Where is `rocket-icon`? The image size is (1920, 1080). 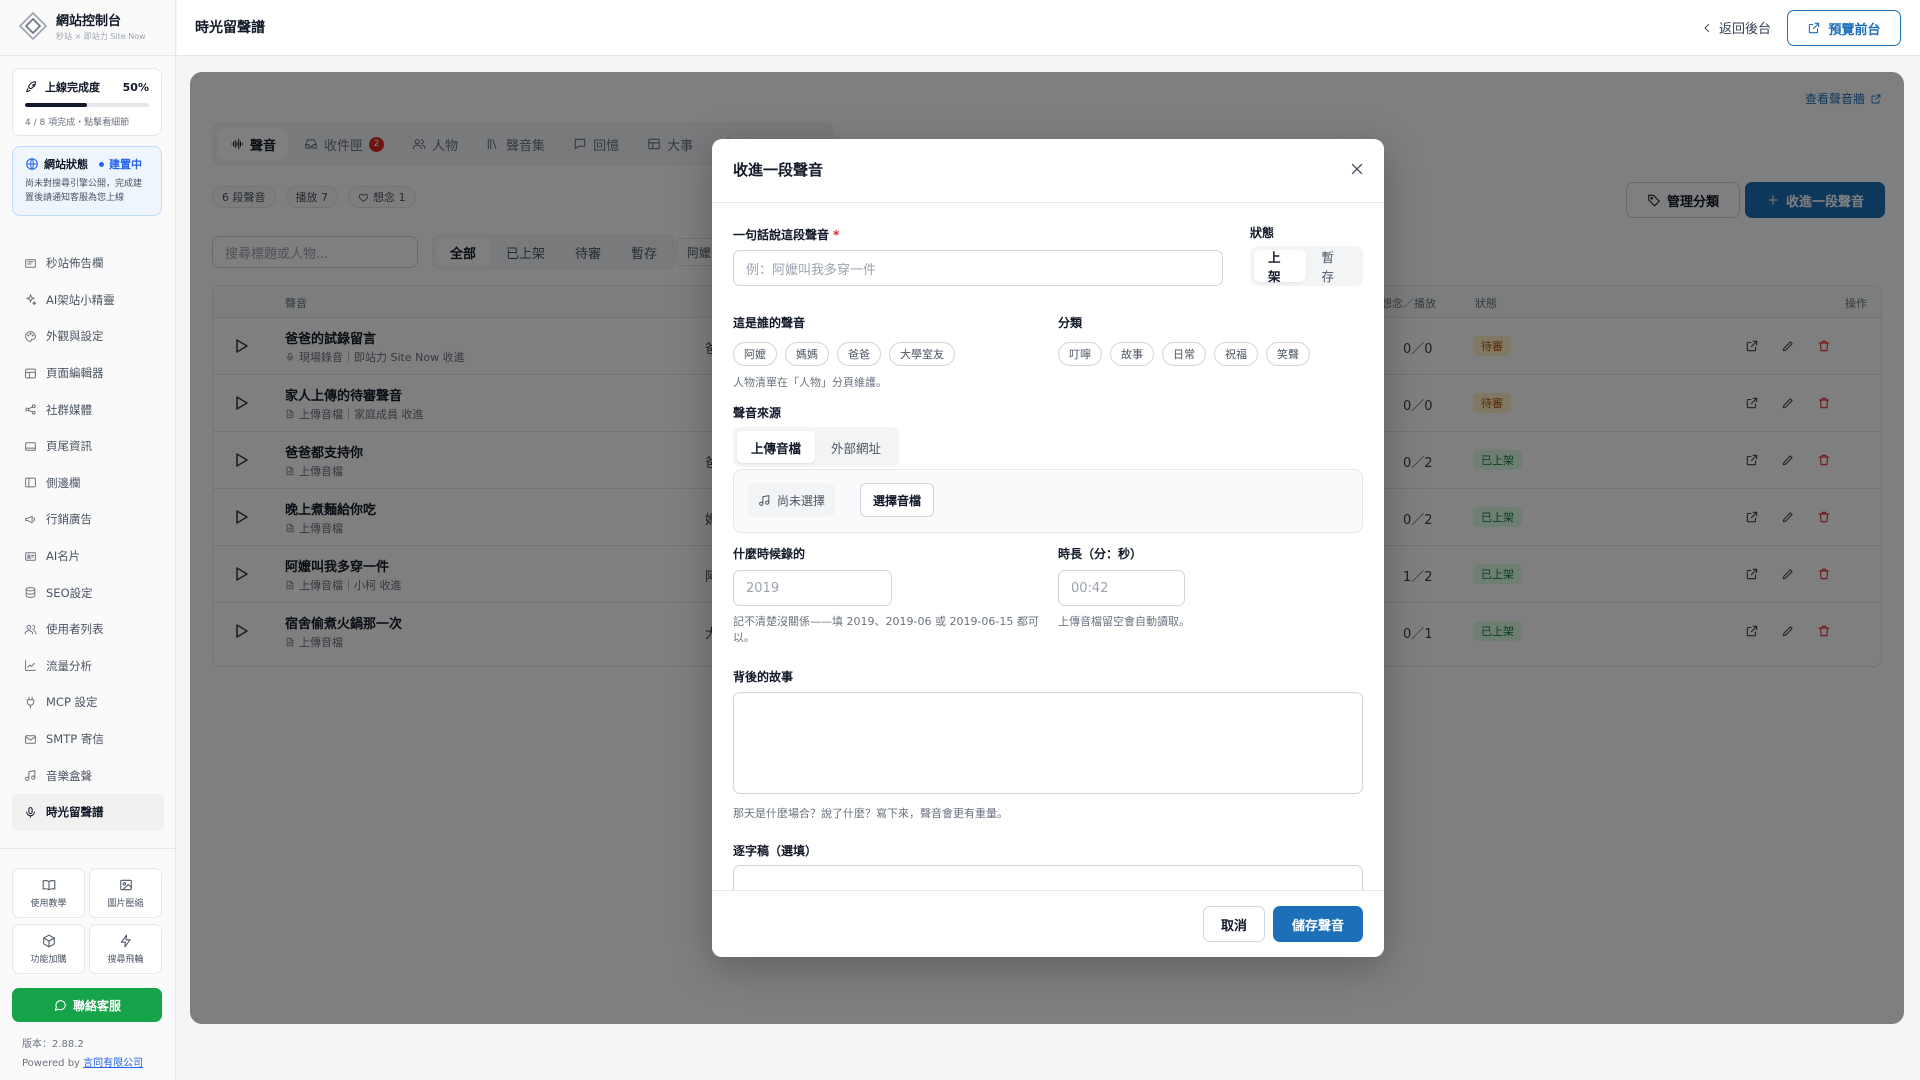 rocket-icon is located at coordinates (31, 87).